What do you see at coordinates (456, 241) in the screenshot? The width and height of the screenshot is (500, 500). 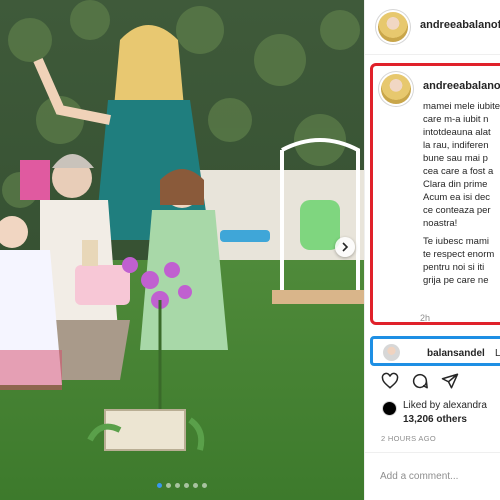 I see `caption-line: Te iubesc mami` at bounding box center [456, 241].